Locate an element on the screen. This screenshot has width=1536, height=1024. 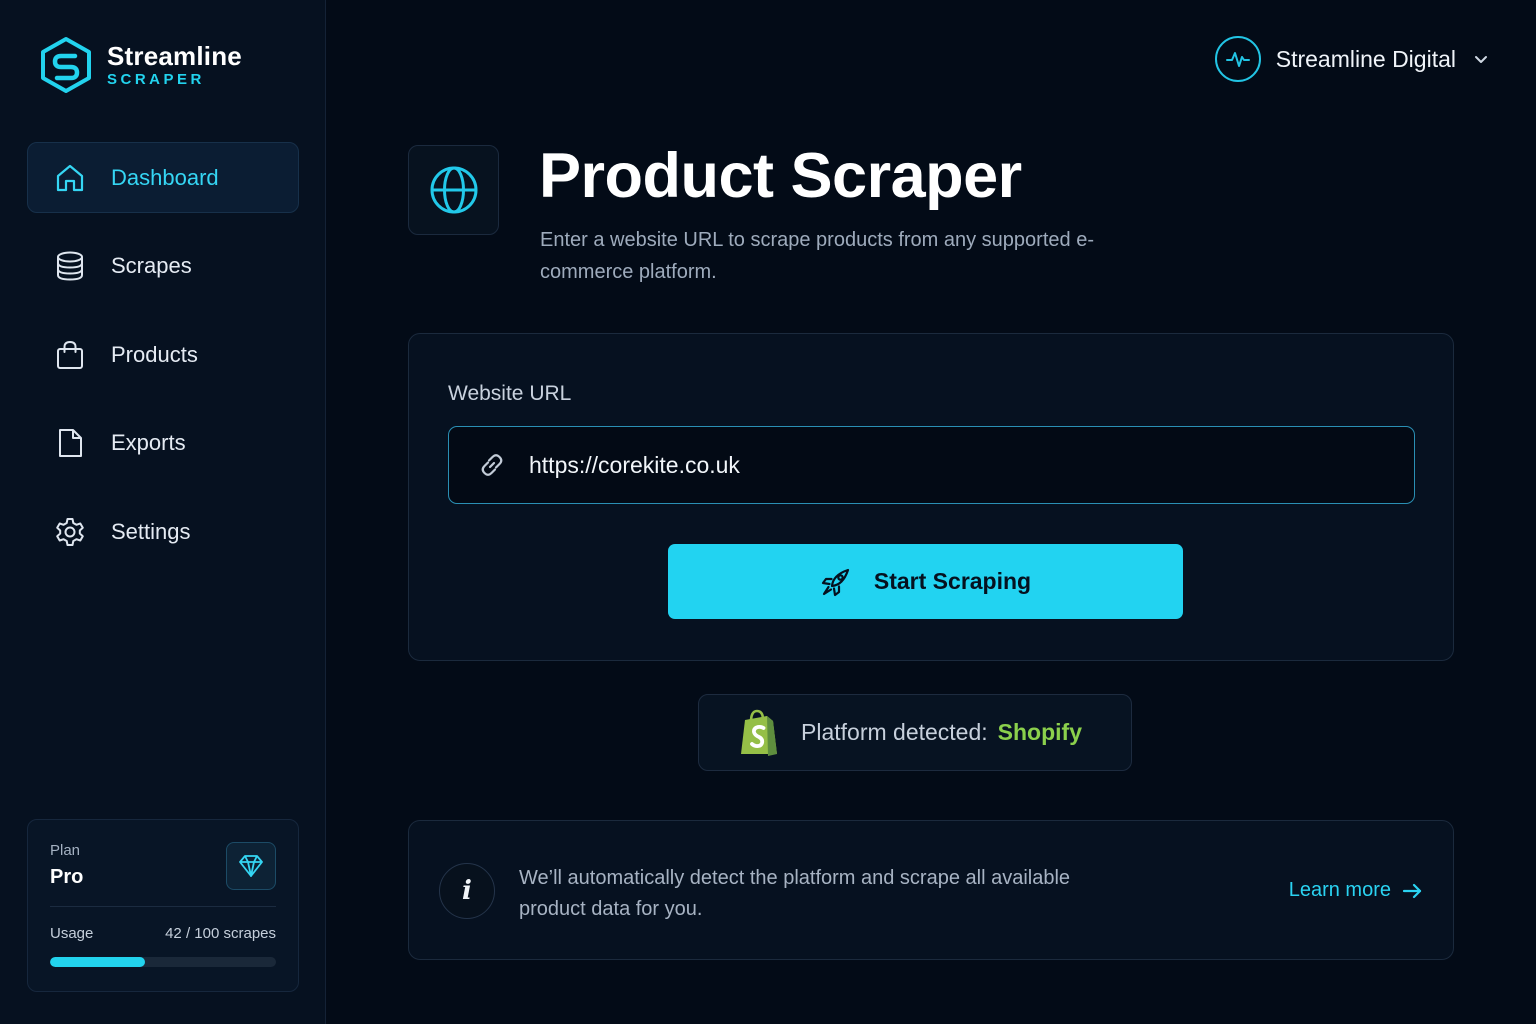
usage-progress-fill is located at coordinates (97, 962).